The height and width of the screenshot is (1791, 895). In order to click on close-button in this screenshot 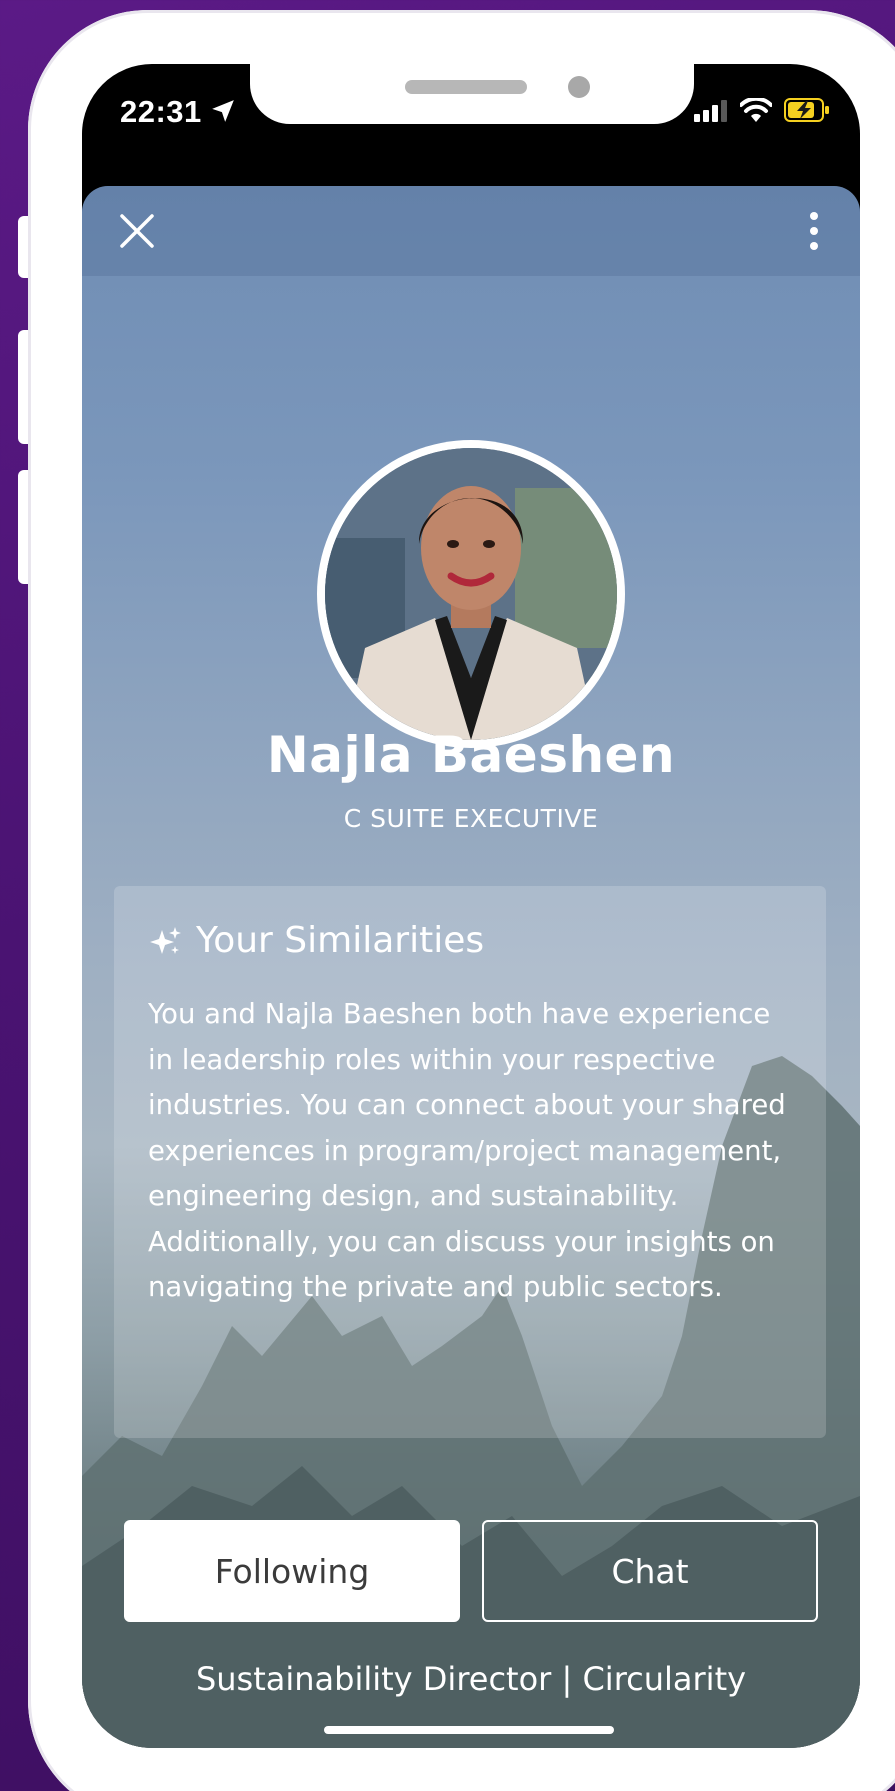, I will do `click(137, 231)`.